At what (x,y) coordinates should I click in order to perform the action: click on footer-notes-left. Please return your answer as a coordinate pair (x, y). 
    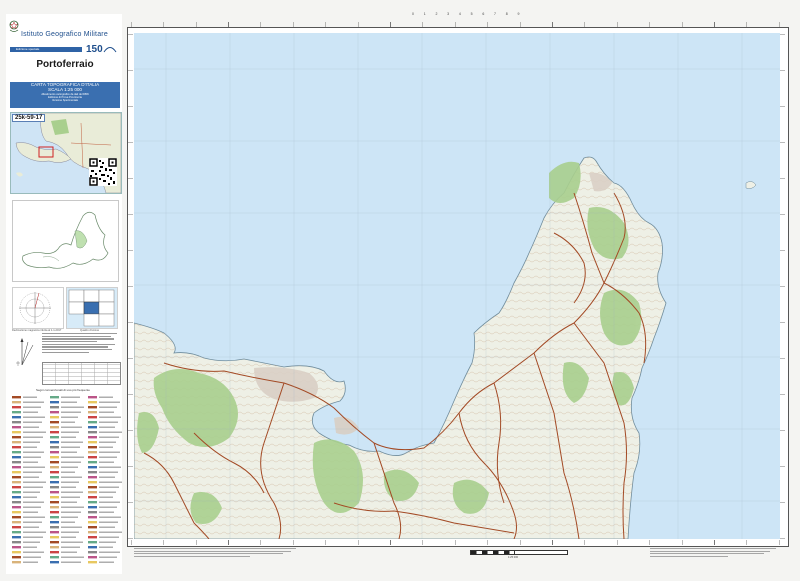
    Looking at the image, I should click on (216, 553).